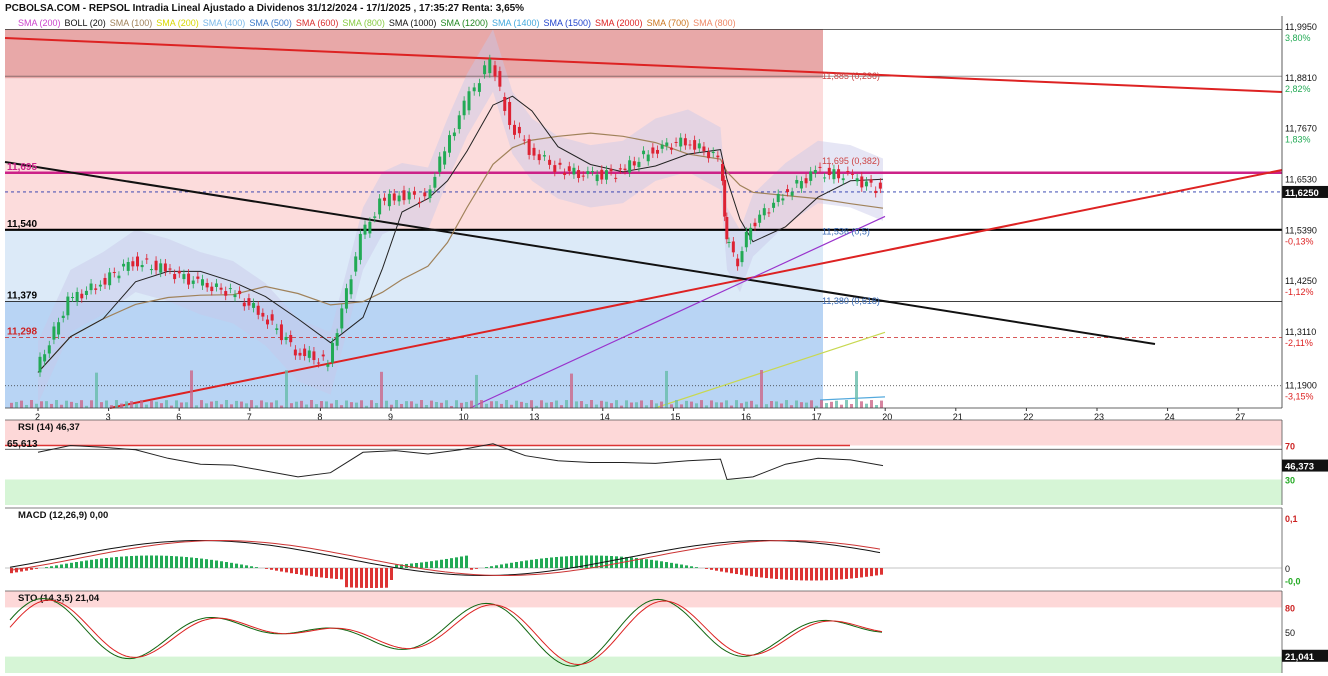 Image resolution: width=1328 pixels, height=676 pixels. What do you see at coordinates (22, 224) in the screenshot?
I see `level-label: 11,540` at bounding box center [22, 224].